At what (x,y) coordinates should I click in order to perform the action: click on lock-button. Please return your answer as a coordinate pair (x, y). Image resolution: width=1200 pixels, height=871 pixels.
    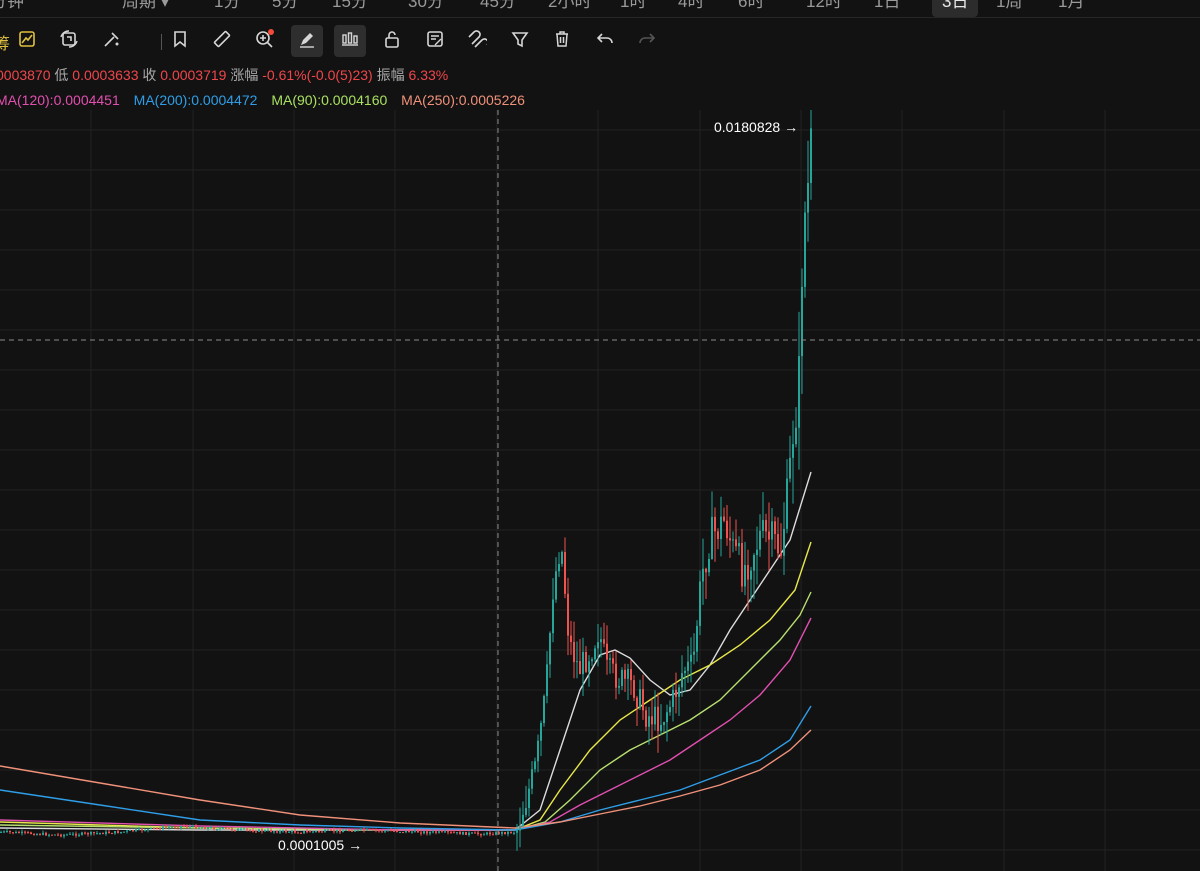
    Looking at the image, I should click on (392, 41).